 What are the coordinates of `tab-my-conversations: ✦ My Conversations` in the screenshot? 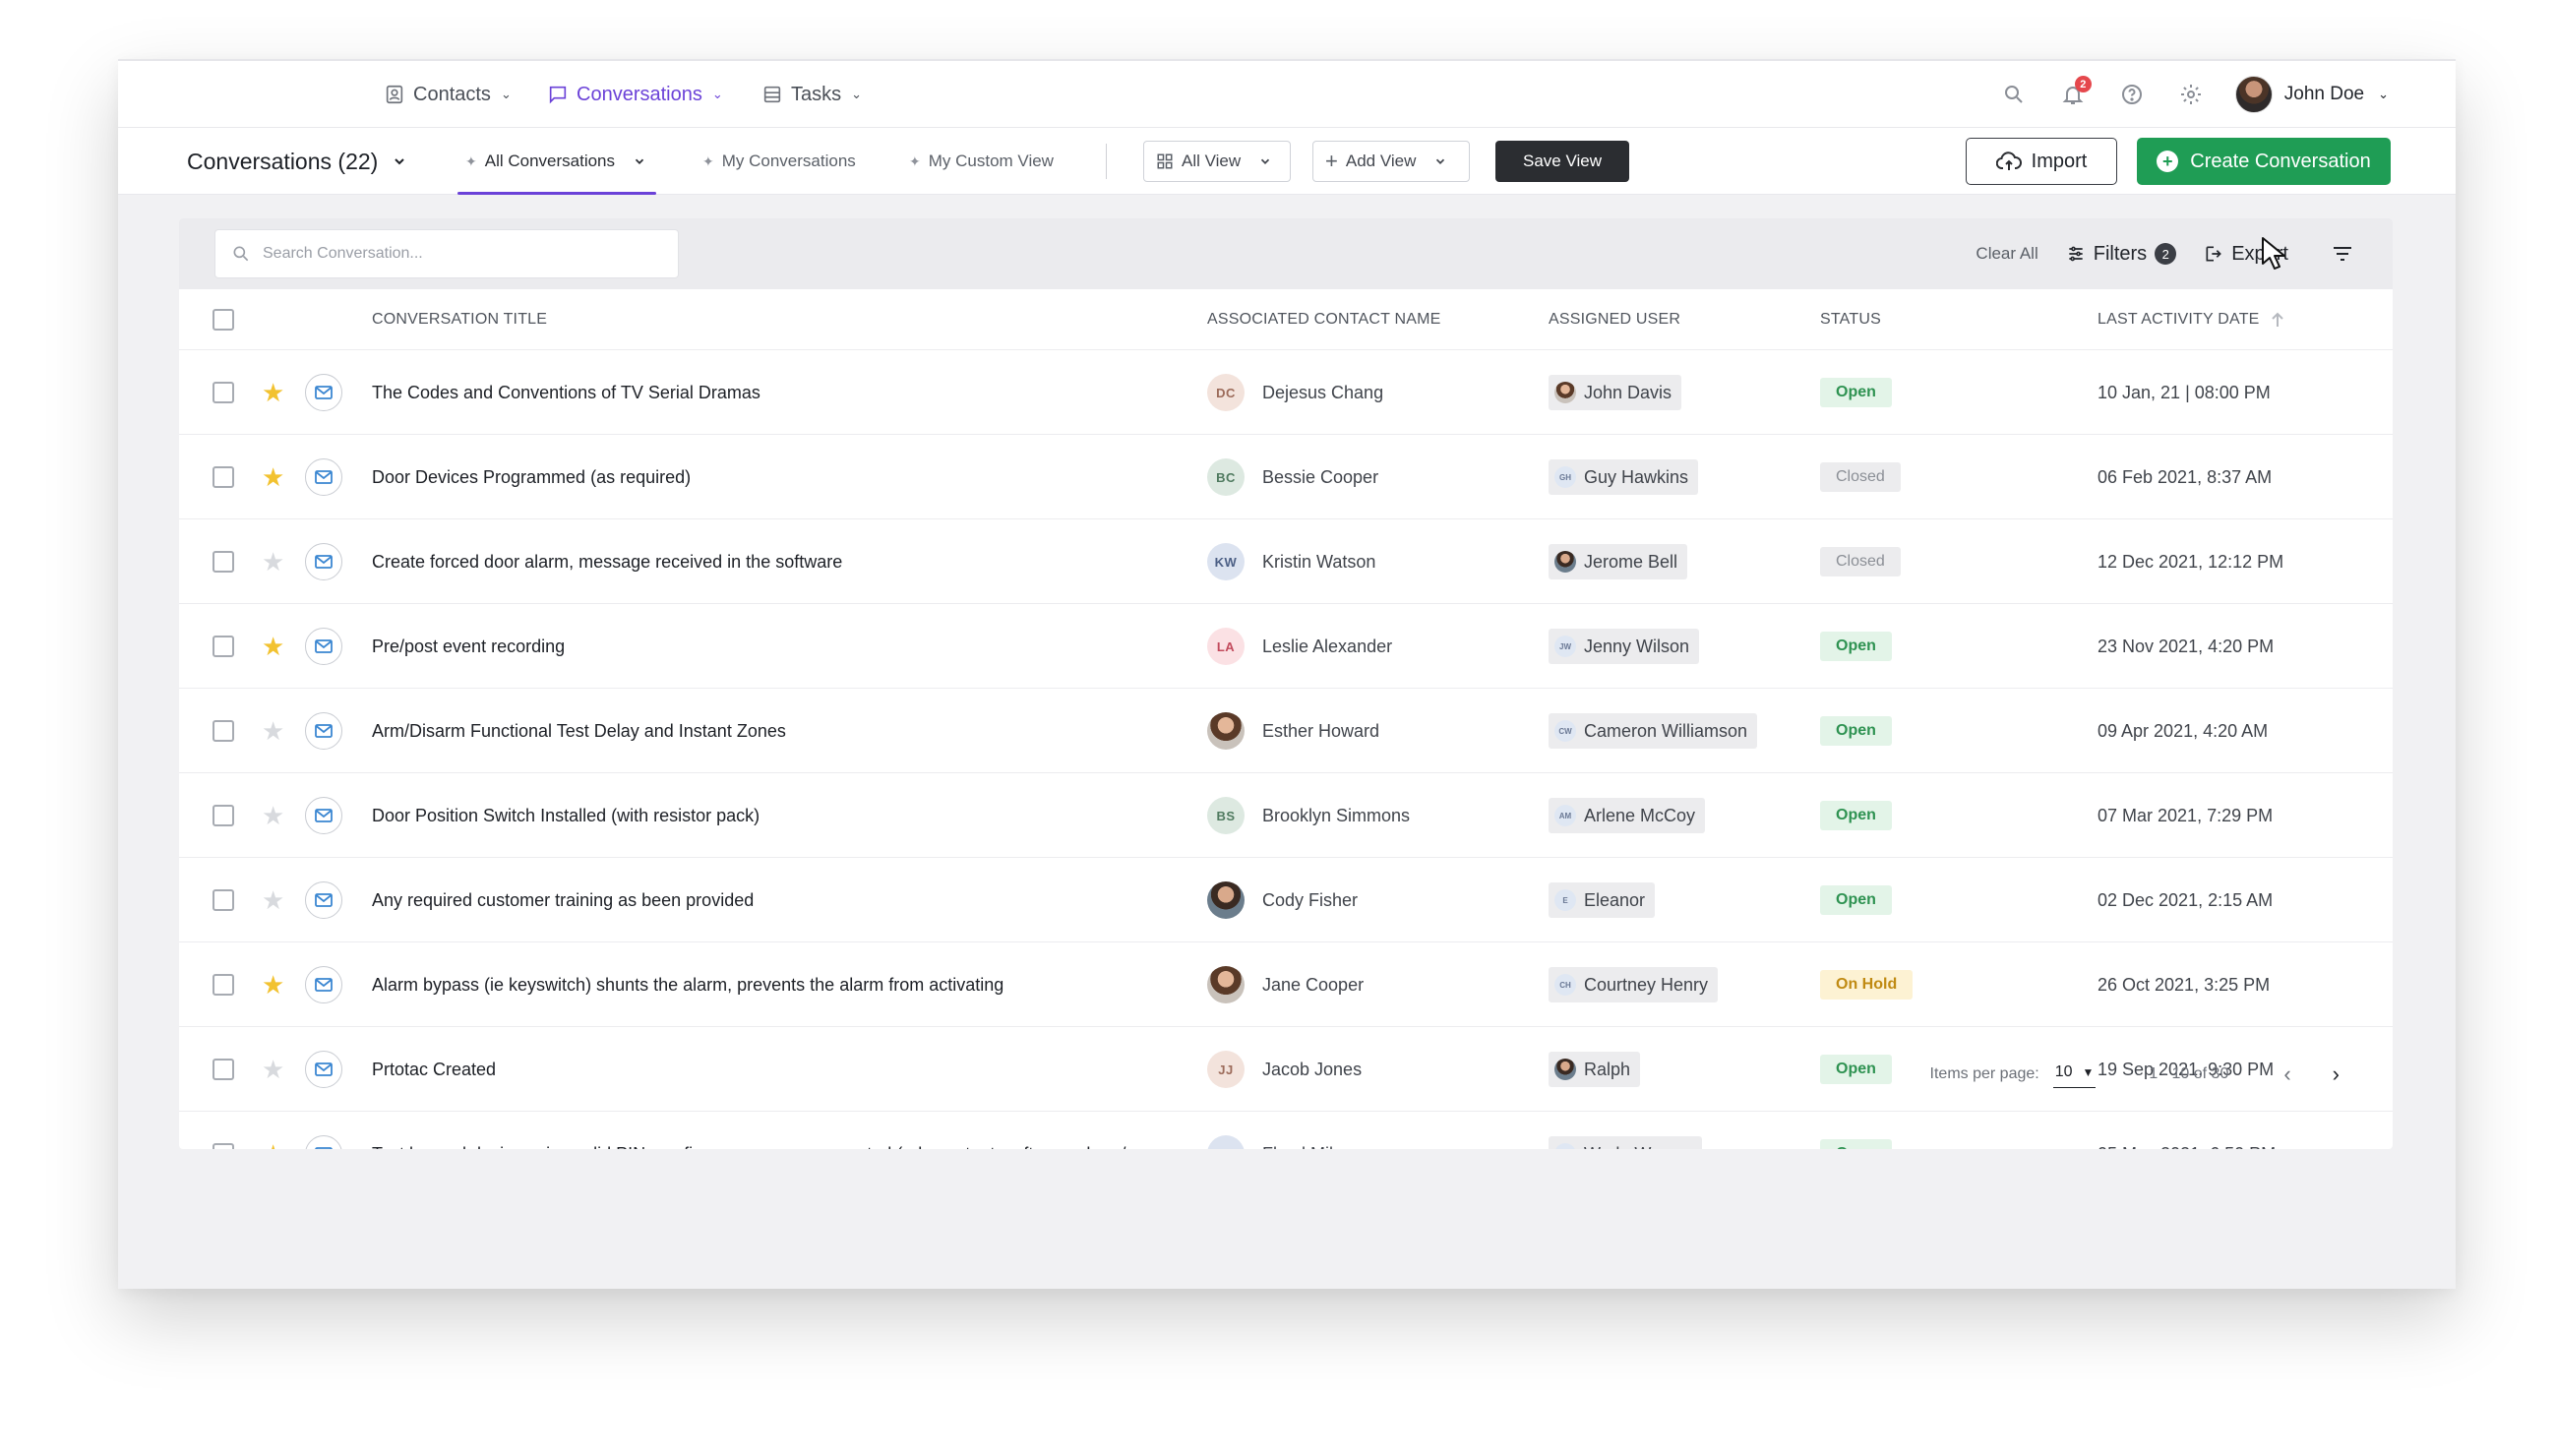 It's located at (779, 161).